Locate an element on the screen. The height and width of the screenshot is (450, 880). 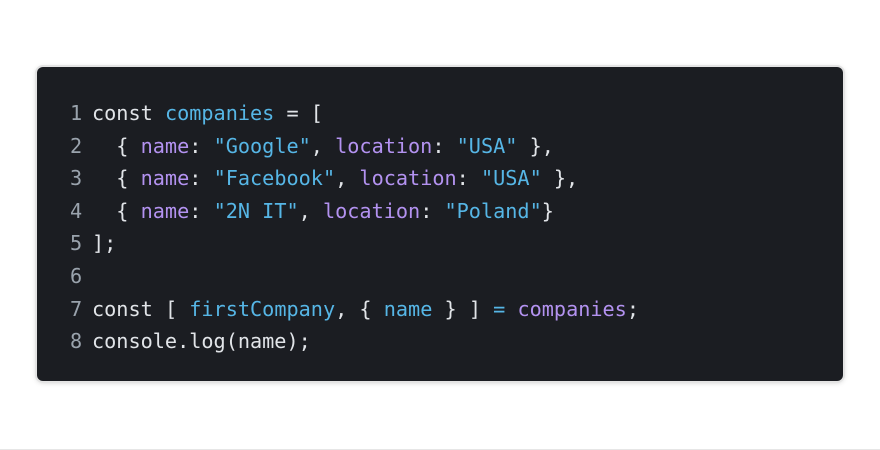
code-line: 3 { name: "Facebook", location: "USA" }, is located at coordinates (354, 178).